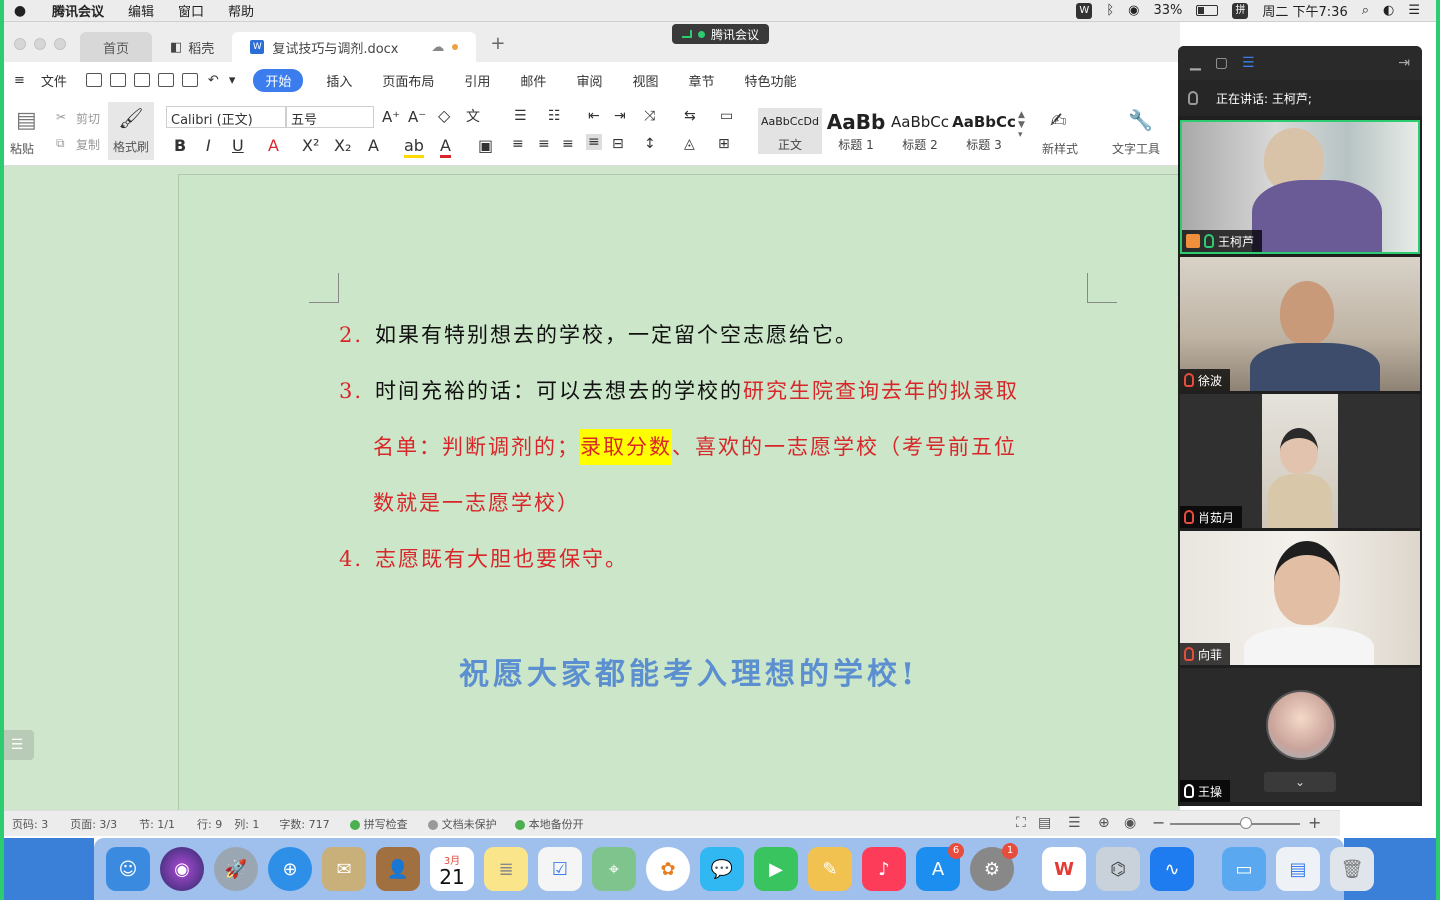  What do you see at coordinates (209, 824) in the screenshot?
I see `status-row: 行: 9` at bounding box center [209, 824].